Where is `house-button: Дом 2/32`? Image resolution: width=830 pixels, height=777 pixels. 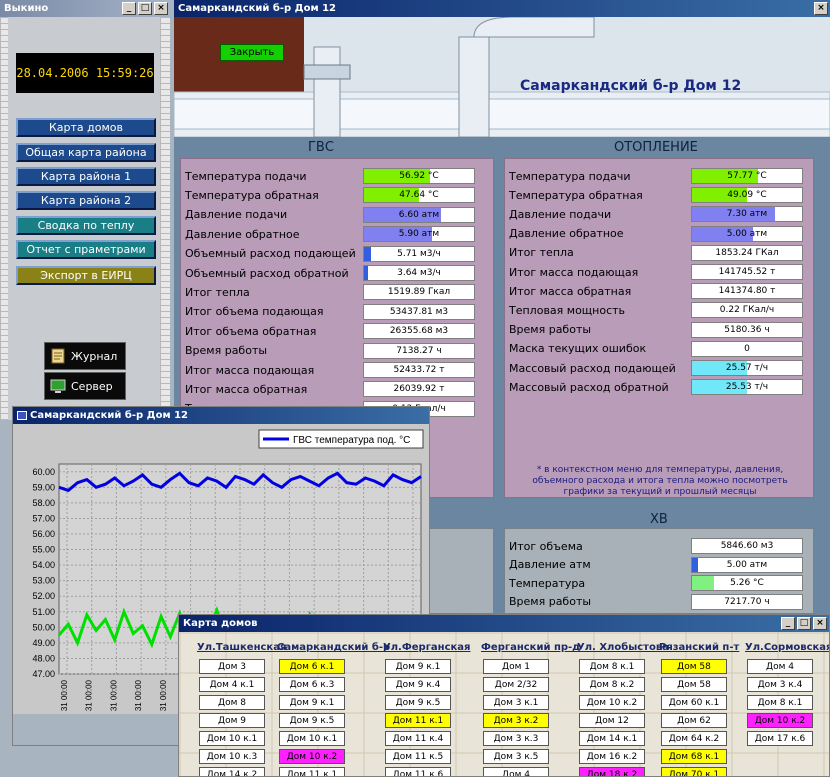
house-button: Дом 2/32 is located at coordinates (516, 684).